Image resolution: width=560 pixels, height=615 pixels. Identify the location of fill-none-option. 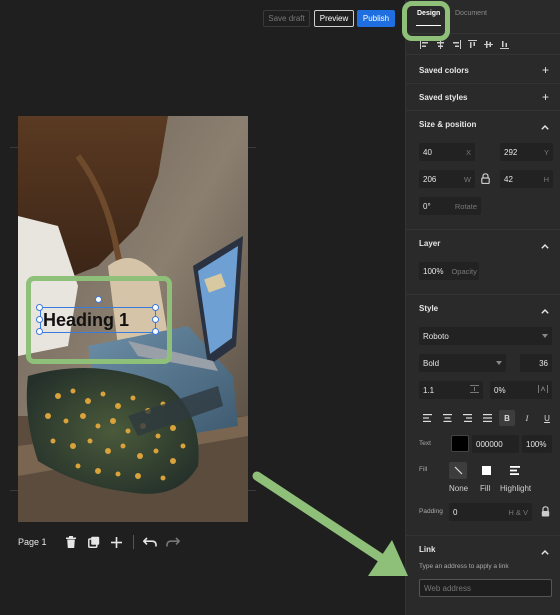
(458, 470).